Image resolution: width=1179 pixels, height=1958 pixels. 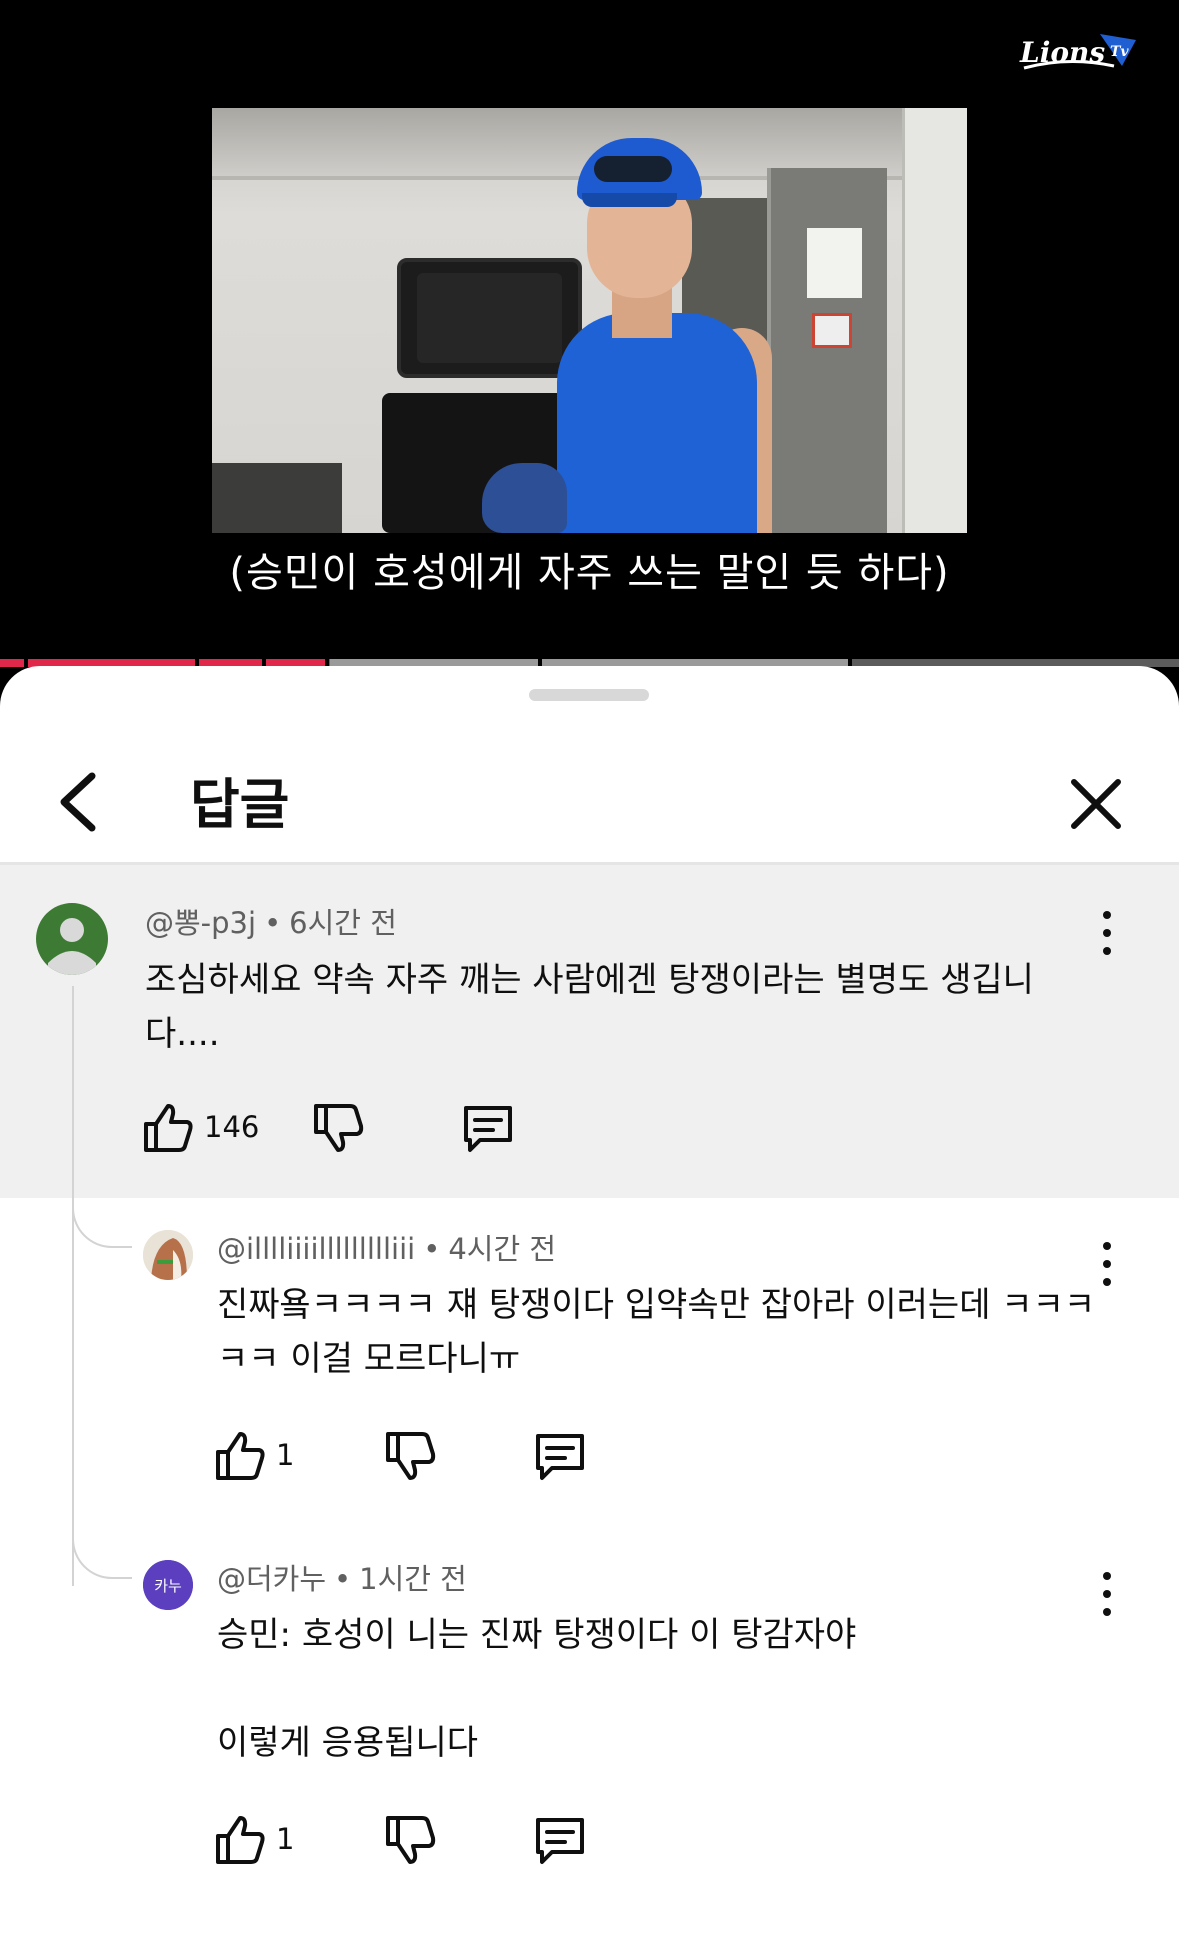 I want to click on comment-text-line-1: 승민: 호성이 니는 진짜 탕쟁이다 이 탕감자야, so click(x=537, y=1635).